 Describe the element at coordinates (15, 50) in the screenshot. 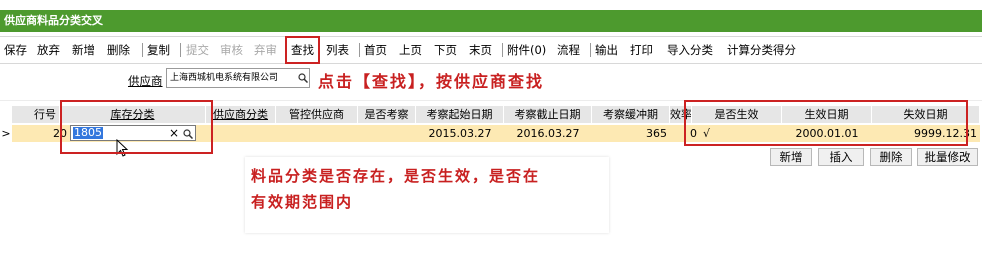

I see `save-button: 保存` at that location.